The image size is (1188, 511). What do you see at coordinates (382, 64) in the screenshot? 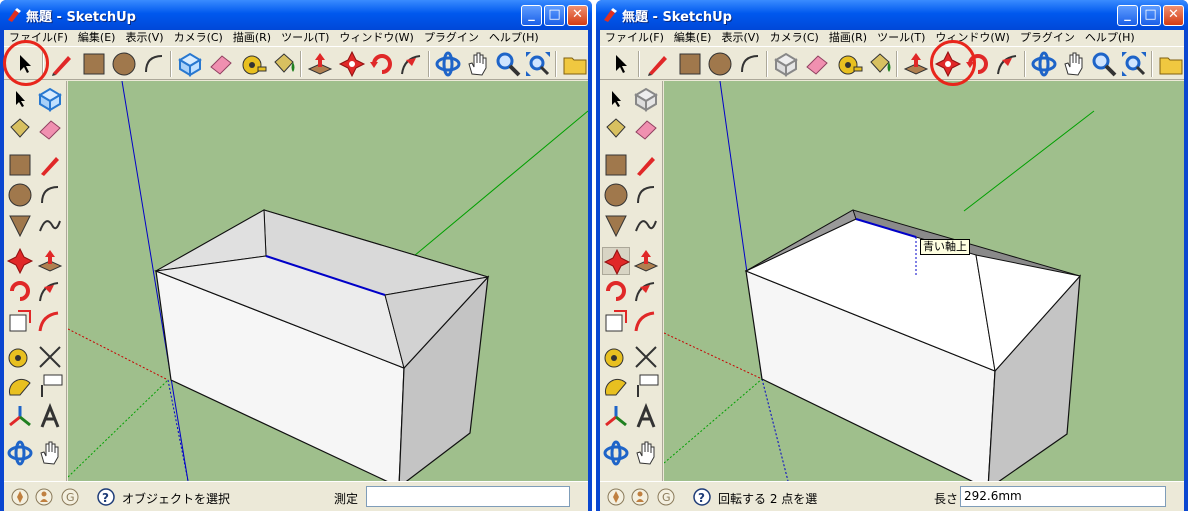
I see `rotate-tool-button` at bounding box center [382, 64].